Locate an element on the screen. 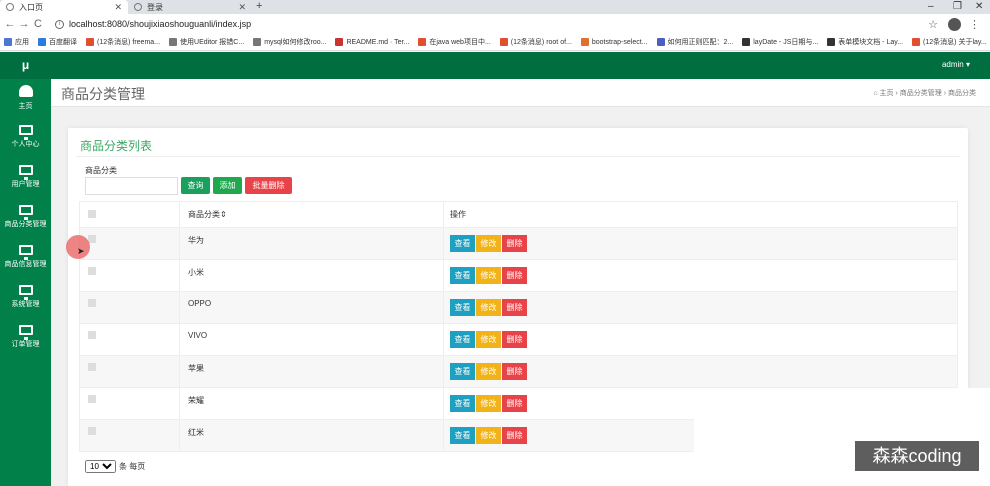 The height and width of the screenshot is (486, 990). sidebar-item: 商品分类管理 is located at coordinates (25, 219).